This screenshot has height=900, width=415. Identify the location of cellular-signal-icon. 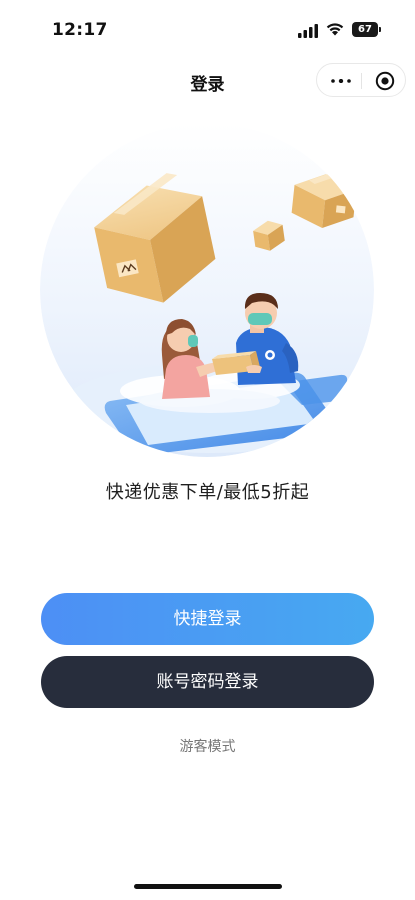
(308, 31).